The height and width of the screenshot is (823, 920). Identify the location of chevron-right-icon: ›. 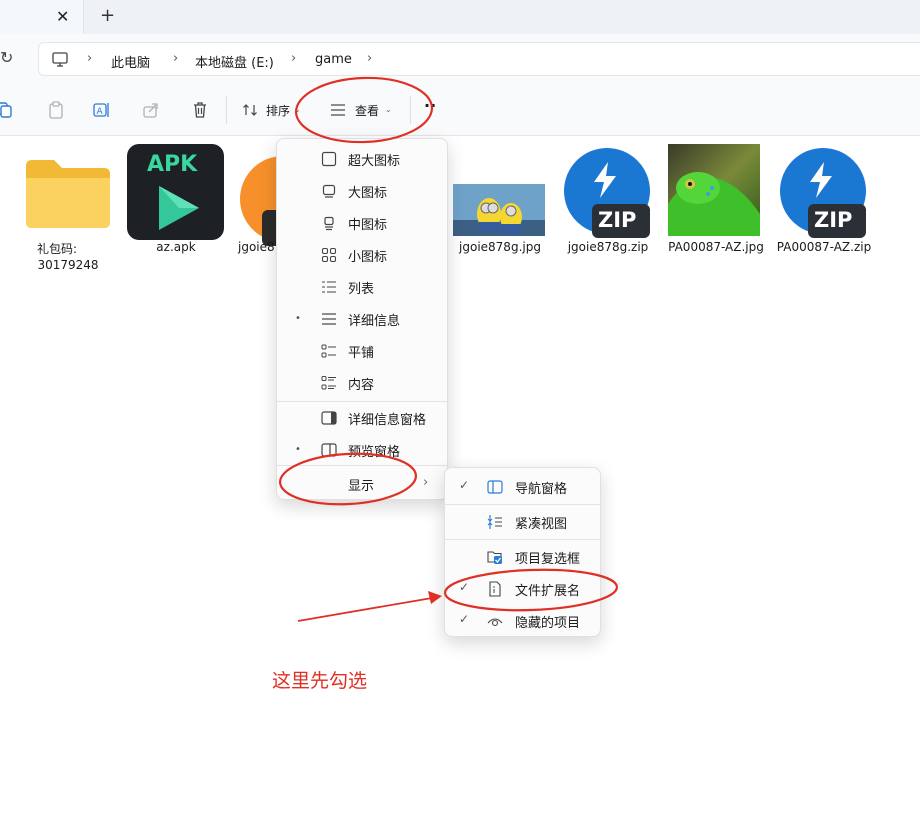
(426, 482).